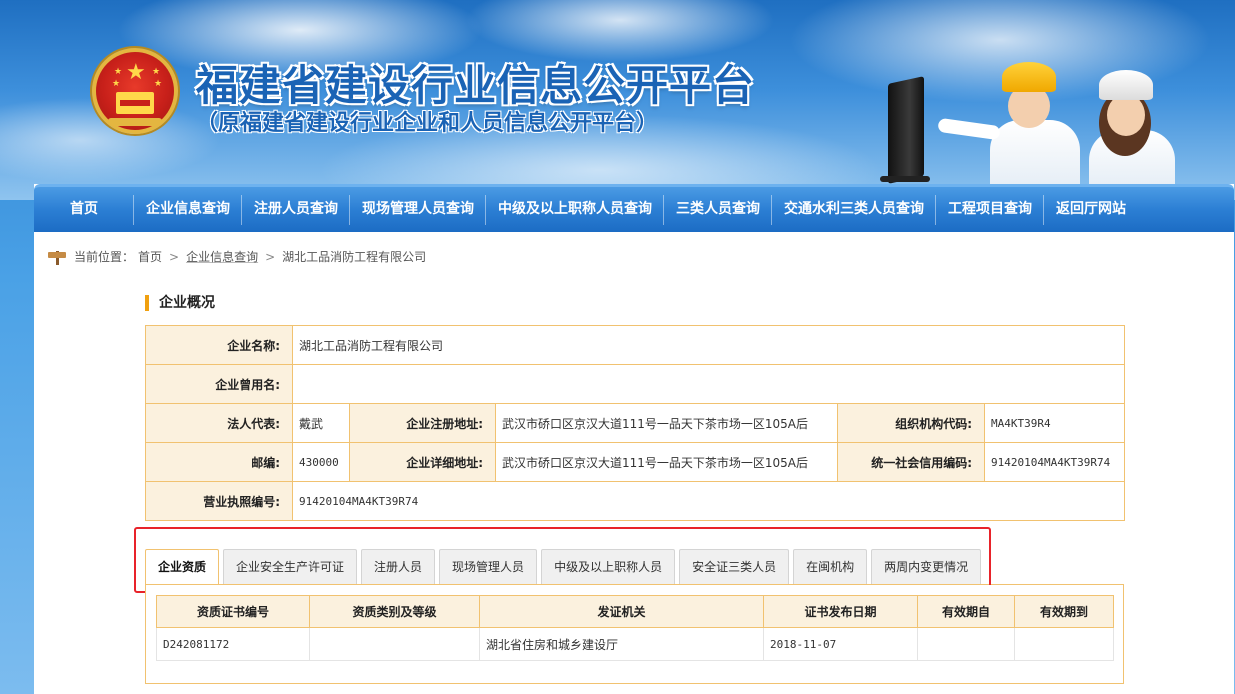 This screenshot has height=694, width=1235. I want to click on legal-rep-value: 戴武, so click(321, 423).